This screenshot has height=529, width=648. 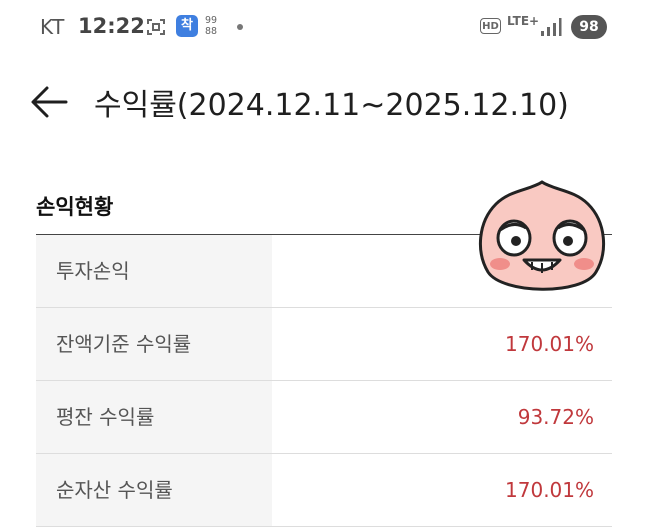 I want to click on grid-notification-icon: 99 88, so click(x=211, y=26).